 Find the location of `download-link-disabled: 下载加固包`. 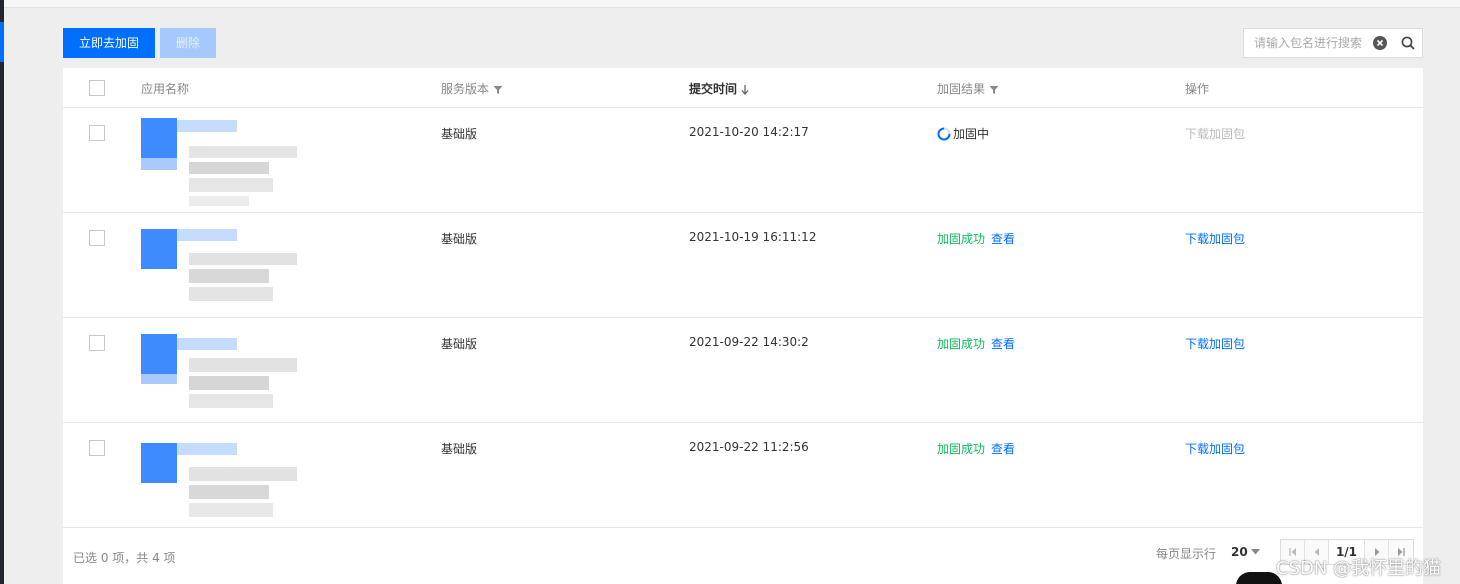

download-link-disabled: 下载加固包 is located at coordinates (1215, 133).